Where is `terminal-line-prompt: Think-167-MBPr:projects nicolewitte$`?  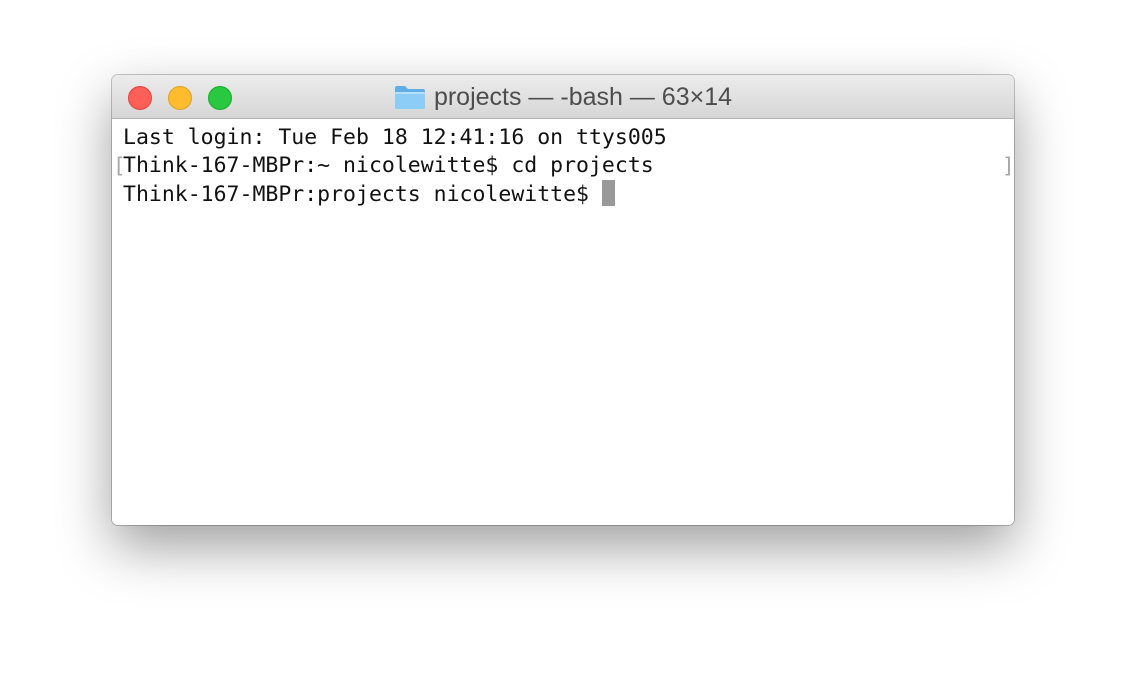
terminal-line-prompt: Think-167-MBPr:projects nicolewitte$ is located at coordinates (369, 194).